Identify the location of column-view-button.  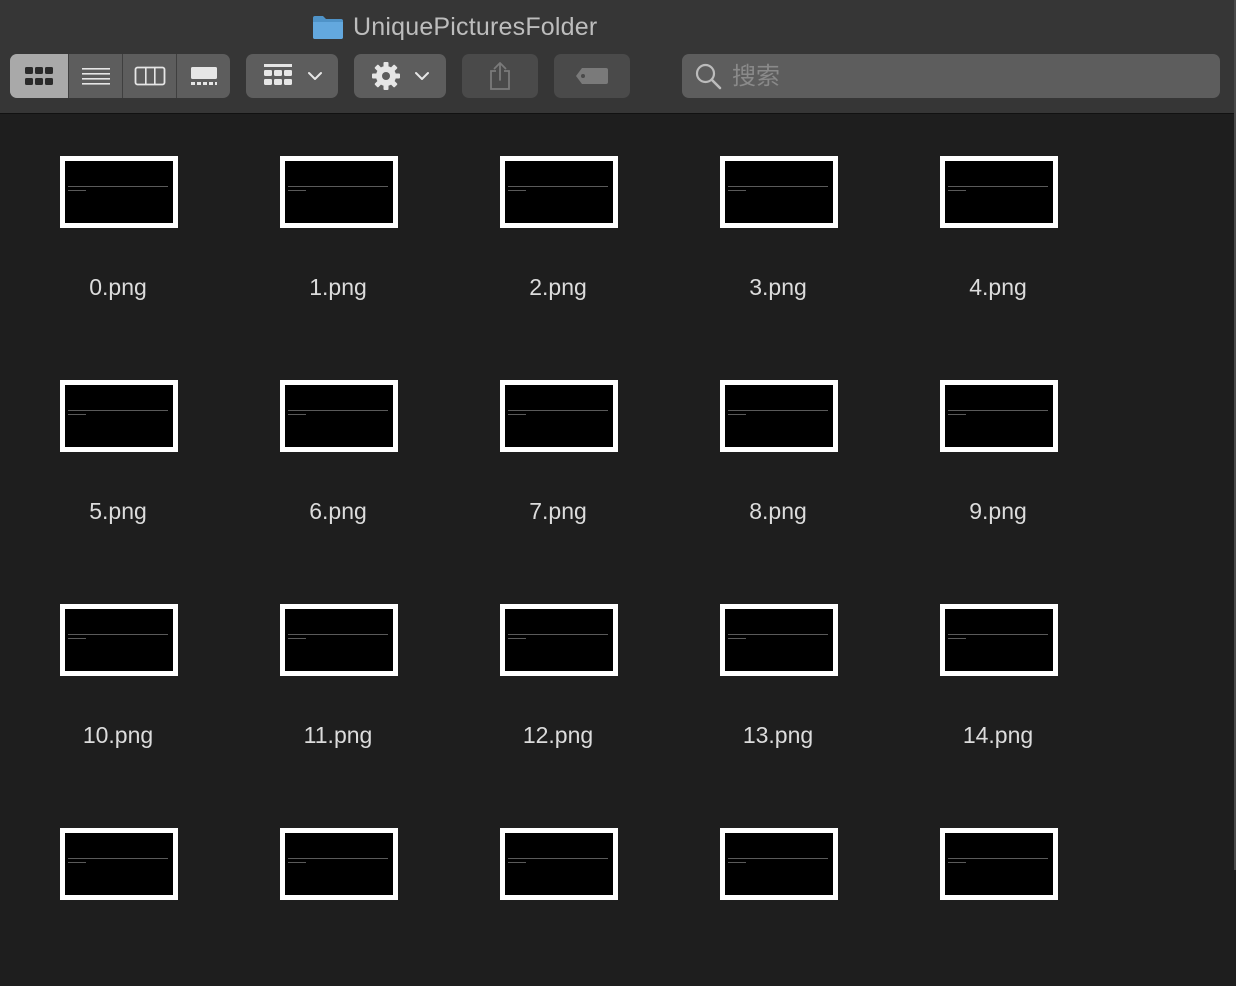
(149, 76).